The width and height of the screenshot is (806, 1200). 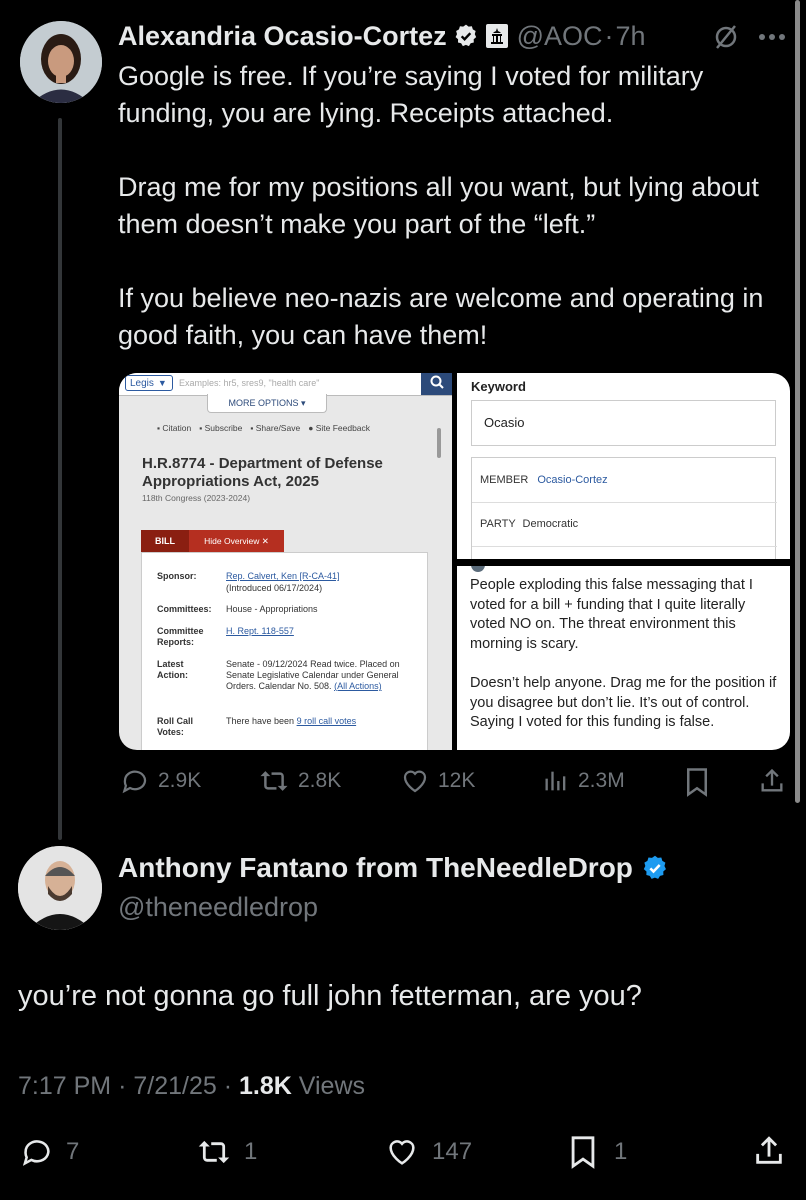 I want to click on tweet-header: Alexandria Ocasio-Cortez @AOC · 7h, so click(x=382, y=36).